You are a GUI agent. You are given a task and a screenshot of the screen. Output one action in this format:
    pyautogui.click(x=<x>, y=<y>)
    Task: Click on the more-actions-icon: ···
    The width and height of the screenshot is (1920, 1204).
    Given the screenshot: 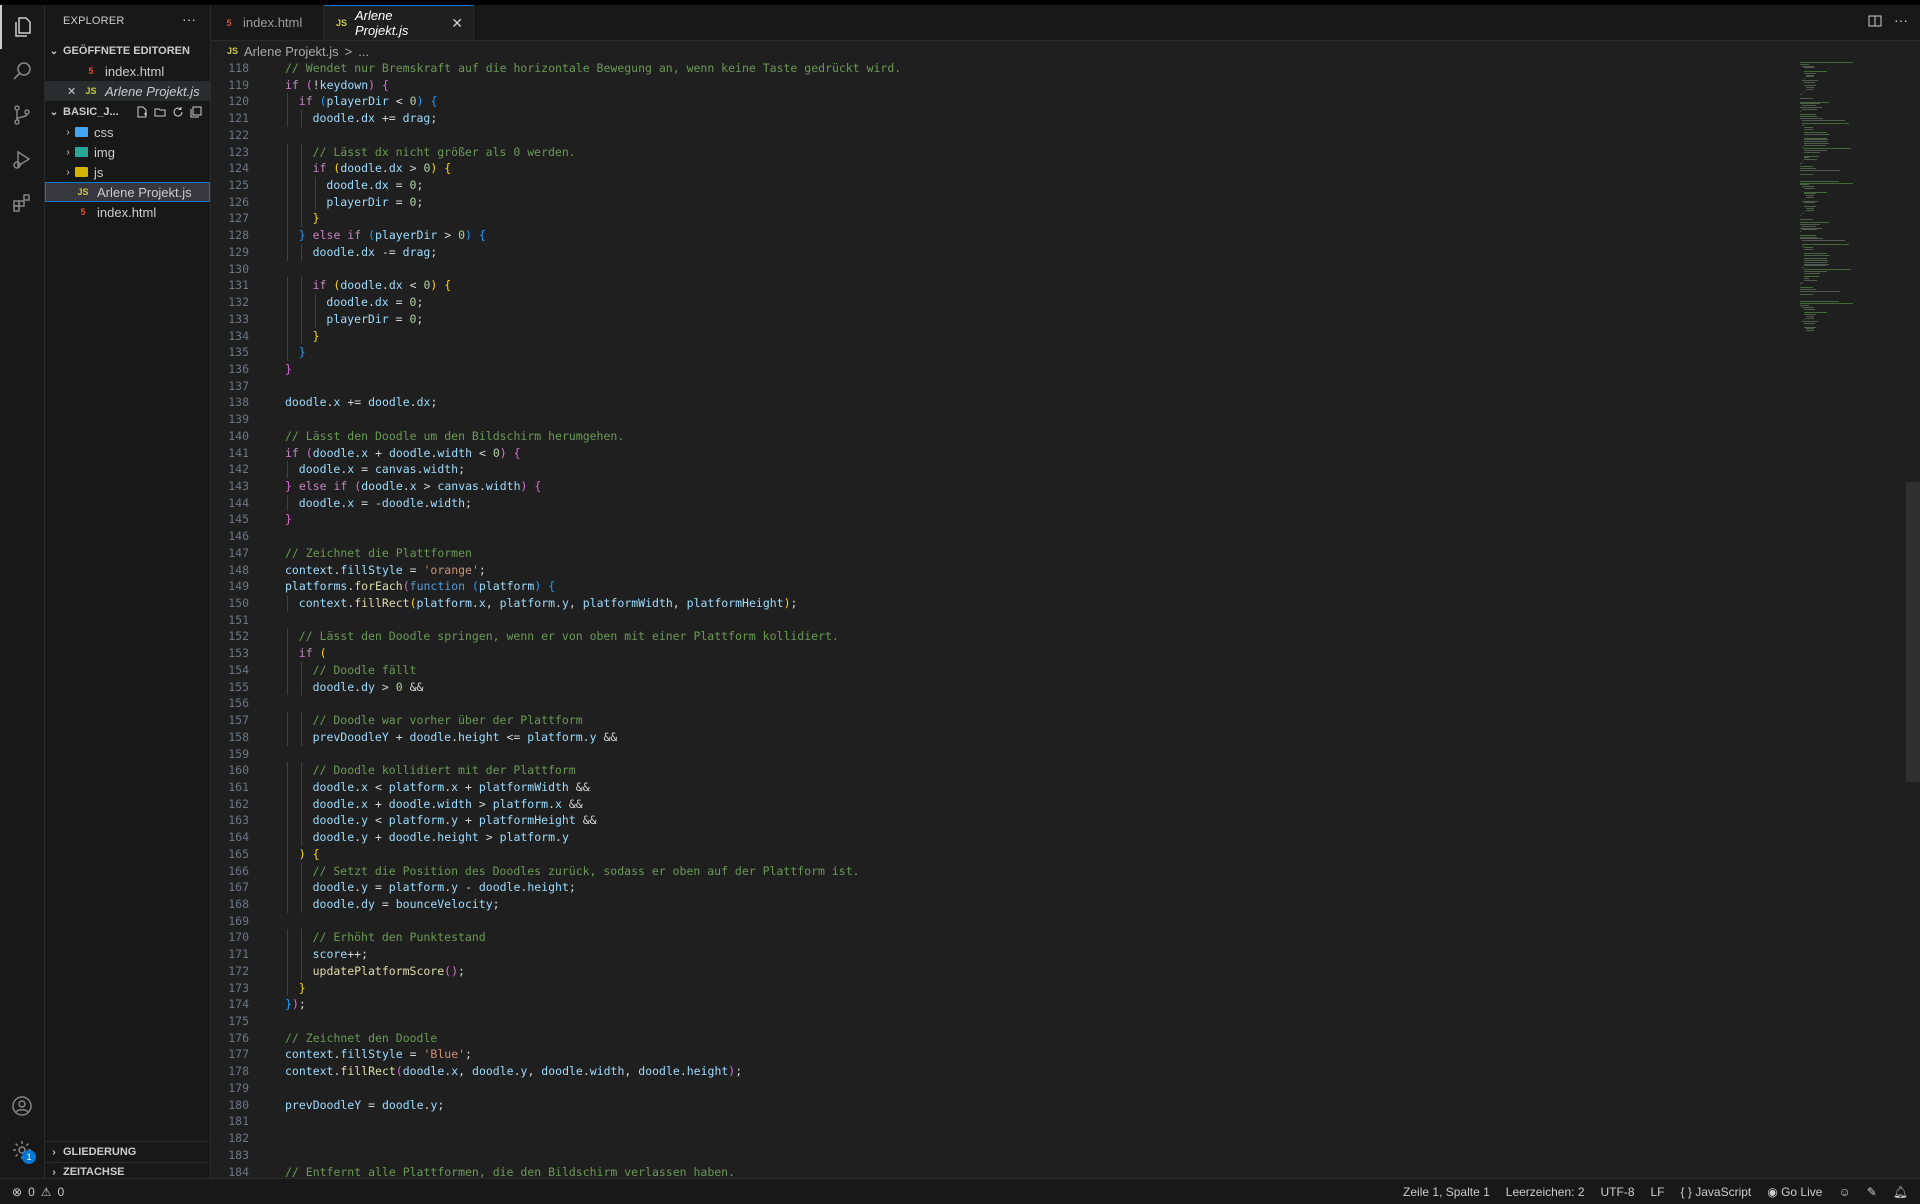 What is the action you would take?
    pyautogui.click(x=1901, y=22)
    